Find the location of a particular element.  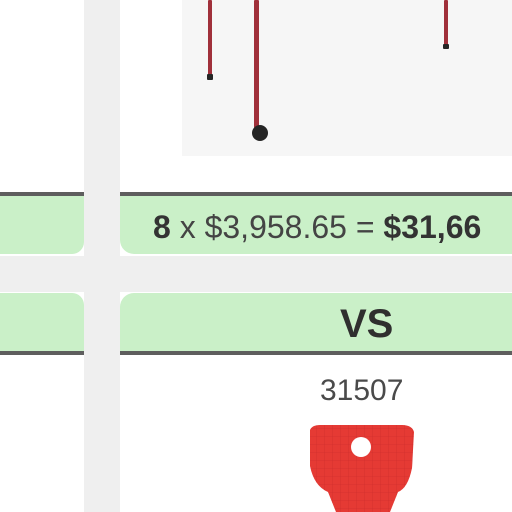

horizontal-gutter is located at coordinates (256, 274).